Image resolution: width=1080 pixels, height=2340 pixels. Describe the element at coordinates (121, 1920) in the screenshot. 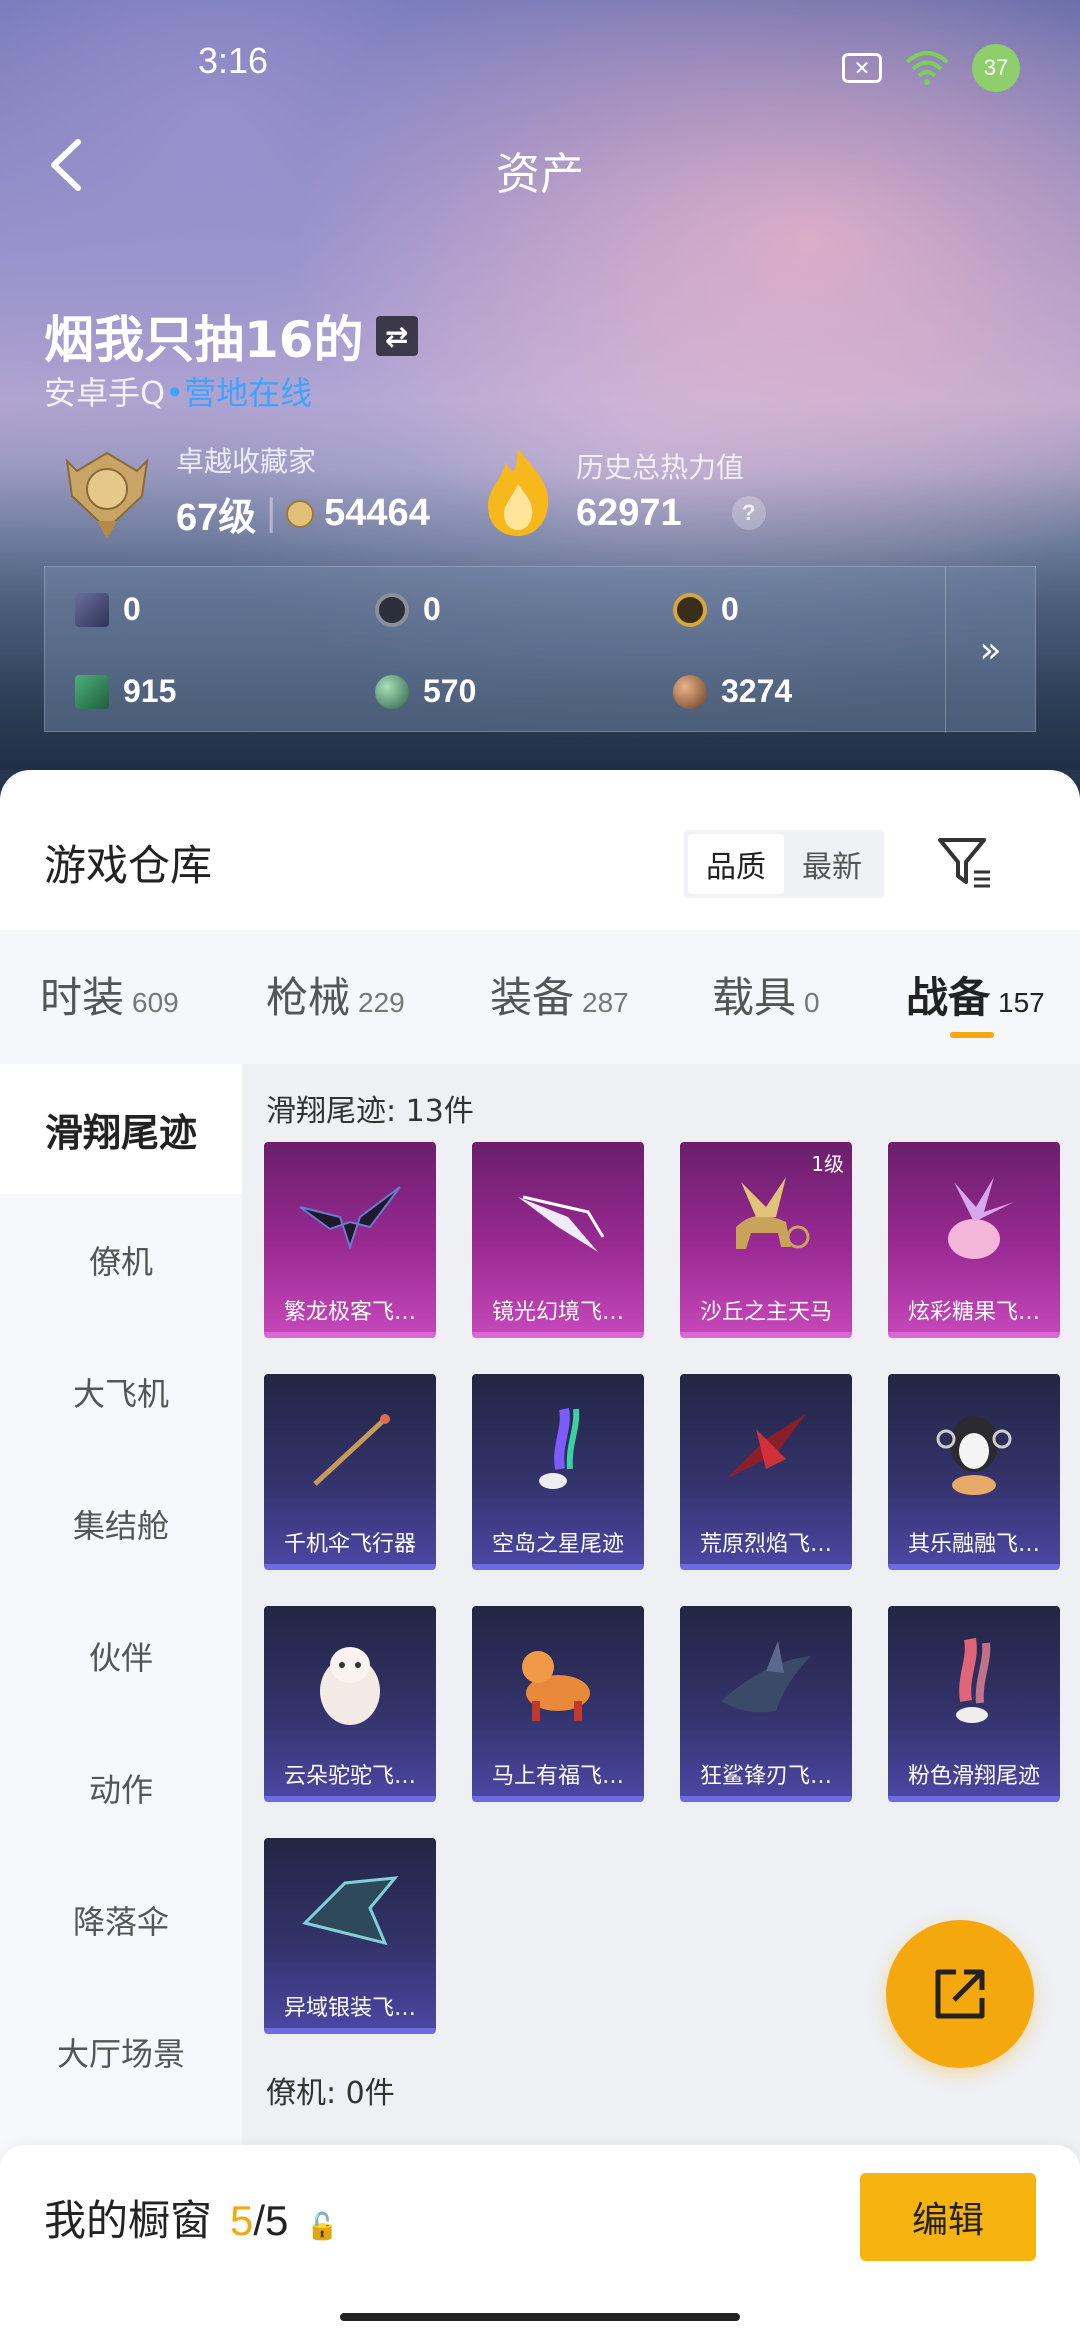

I see `nav-parachute: 降落伞` at that location.